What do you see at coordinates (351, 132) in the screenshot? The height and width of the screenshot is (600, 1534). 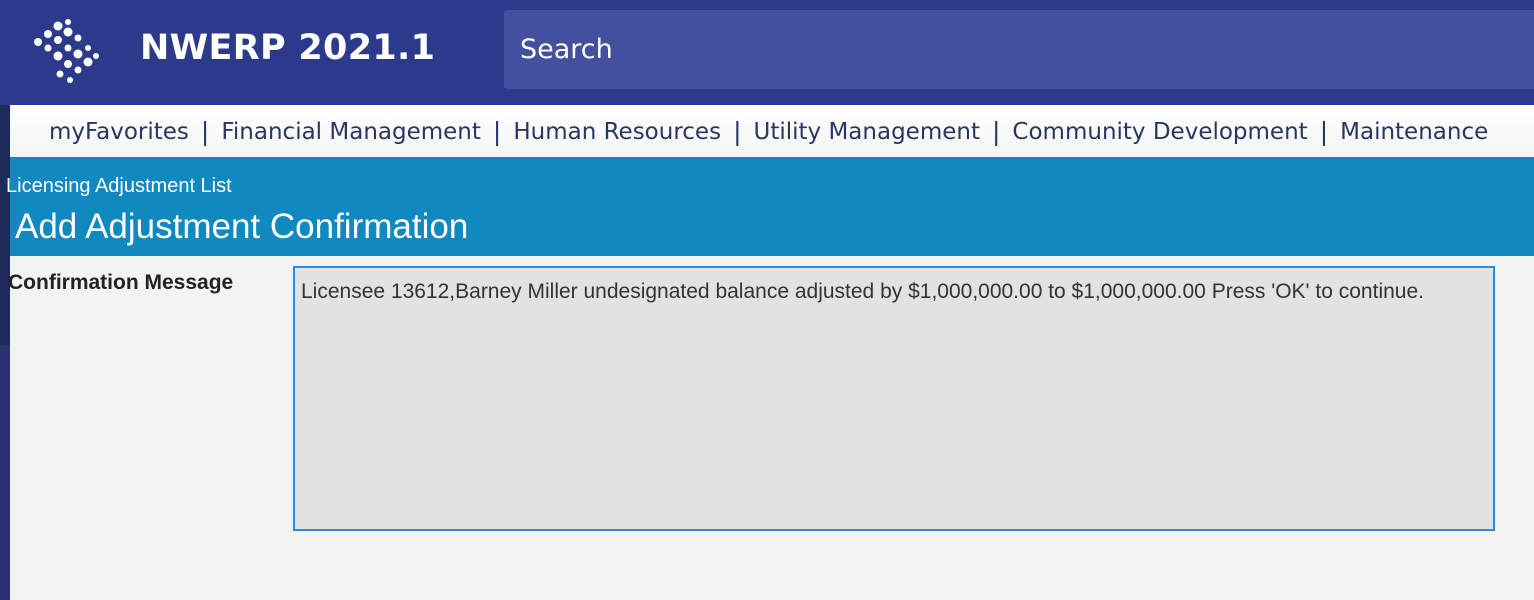 I see `menu-item-financial-management: Financial Management` at bounding box center [351, 132].